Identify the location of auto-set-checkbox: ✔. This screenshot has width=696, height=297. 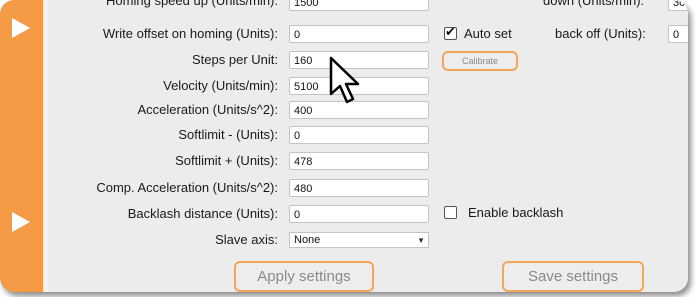
(450, 32).